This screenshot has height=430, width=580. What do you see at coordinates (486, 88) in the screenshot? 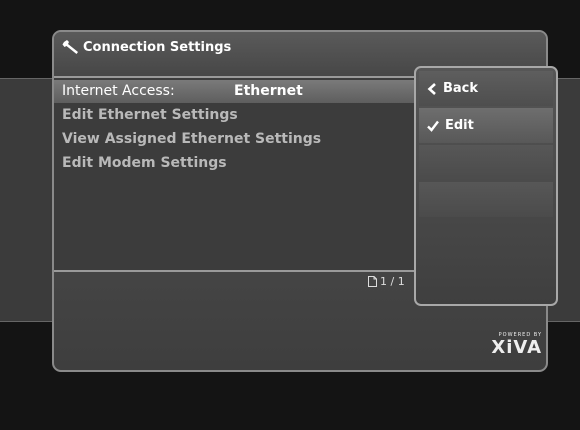
I see `back-button: Back` at bounding box center [486, 88].